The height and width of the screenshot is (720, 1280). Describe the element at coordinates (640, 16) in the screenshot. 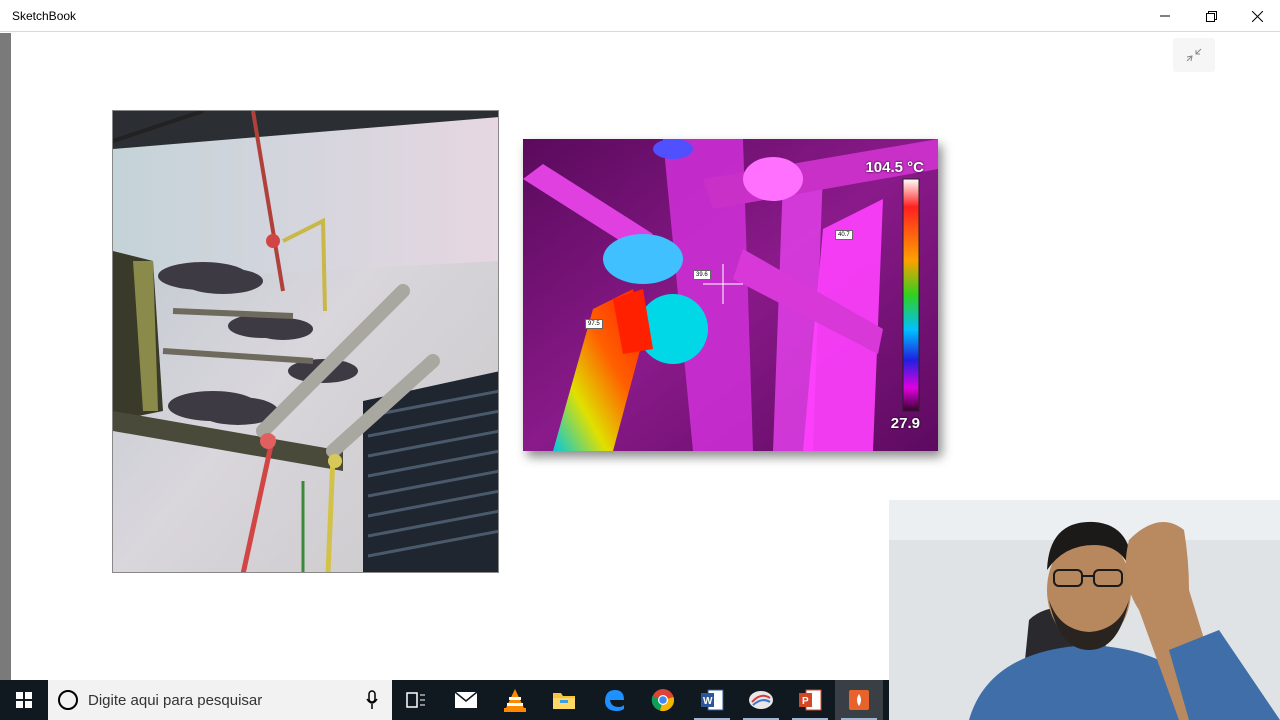

I see `title-bar: SketchBook` at that location.